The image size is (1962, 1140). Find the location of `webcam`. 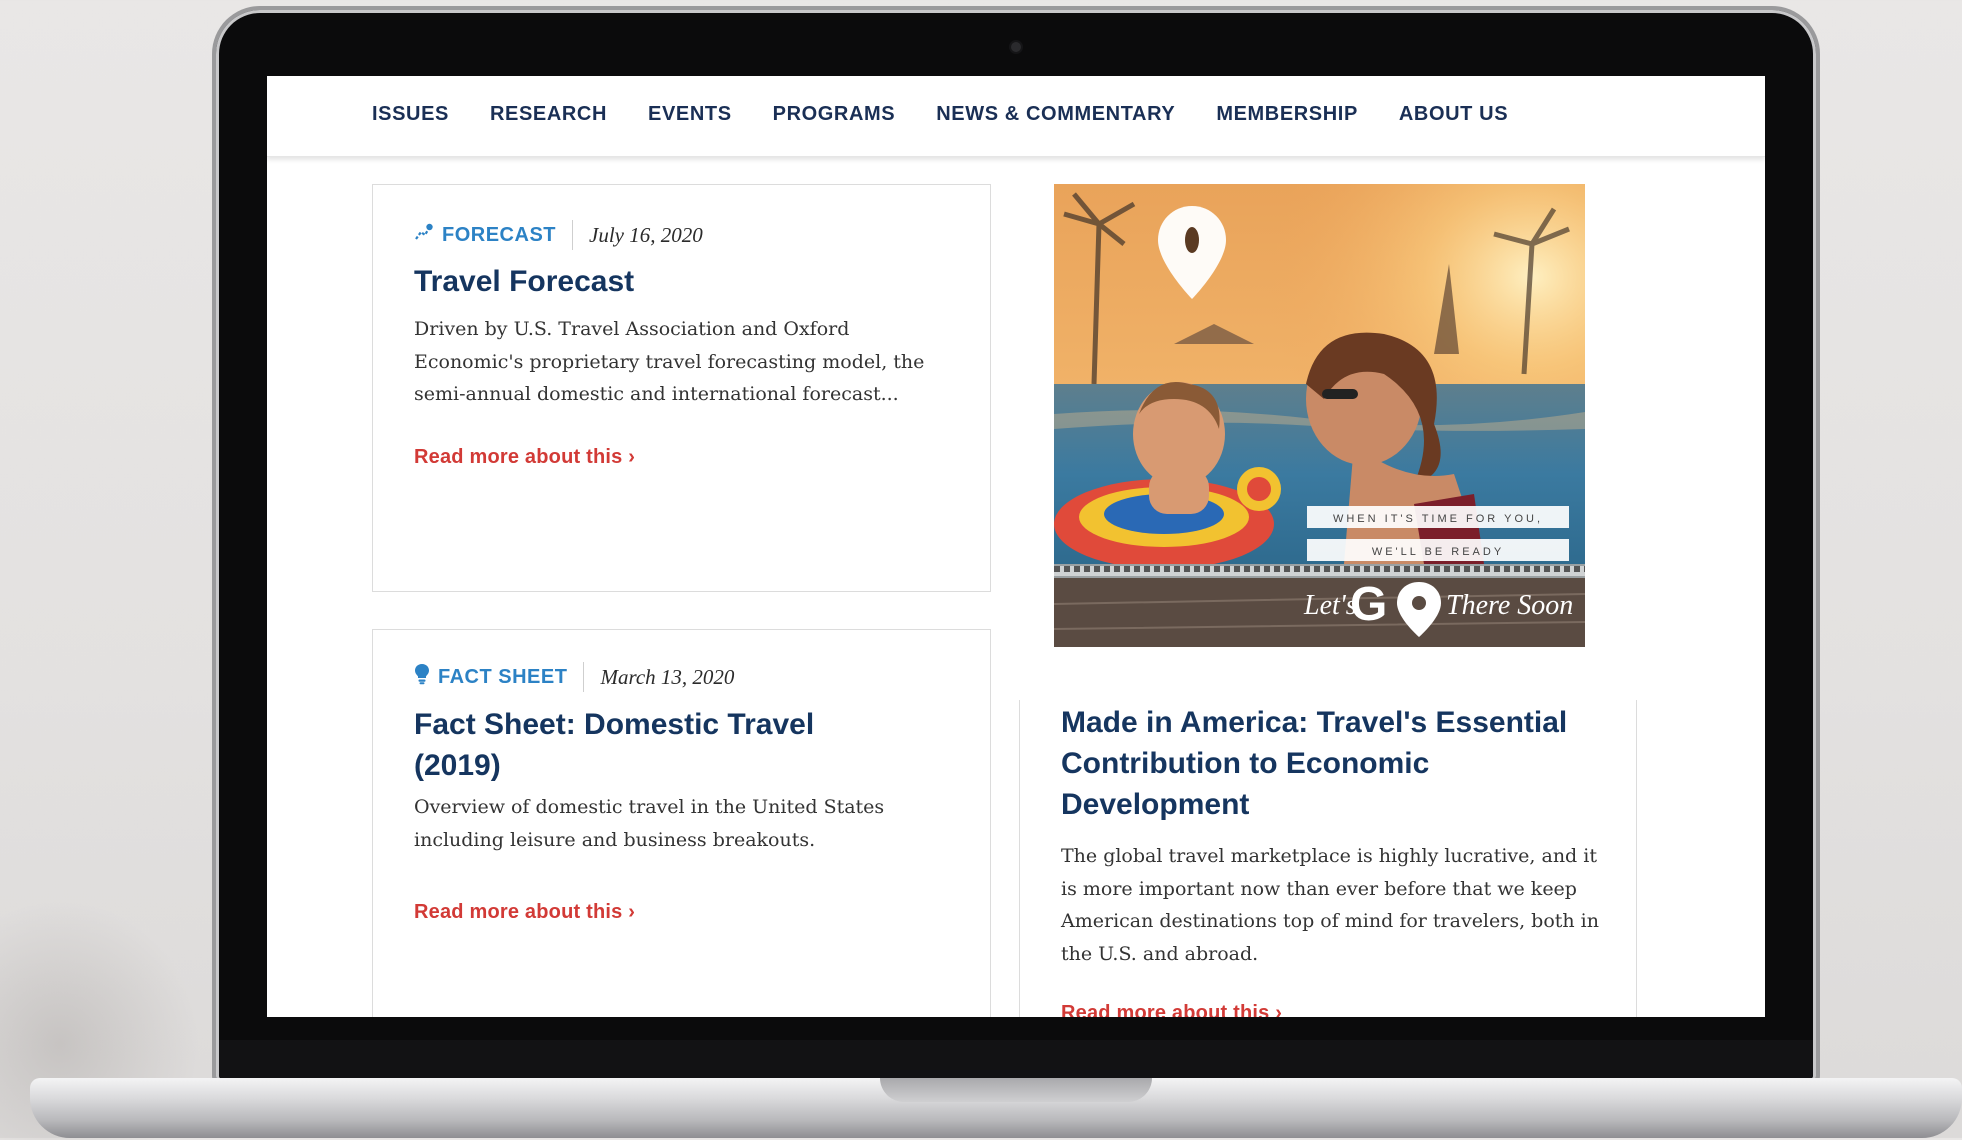

webcam is located at coordinates (1016, 47).